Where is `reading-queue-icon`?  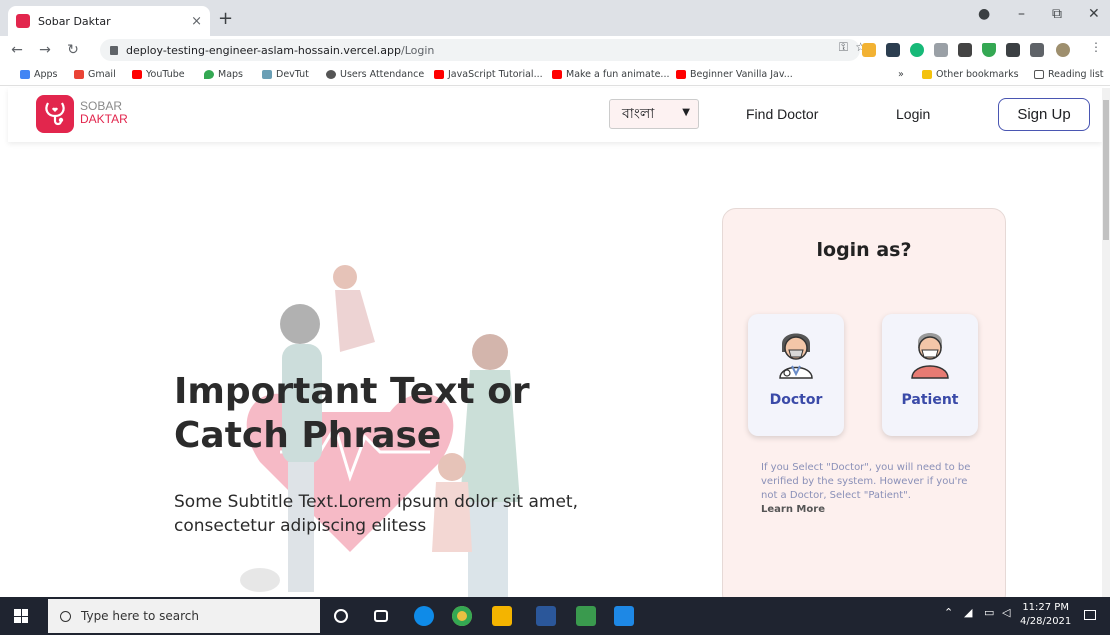 reading-queue-icon is located at coordinates (1037, 50).